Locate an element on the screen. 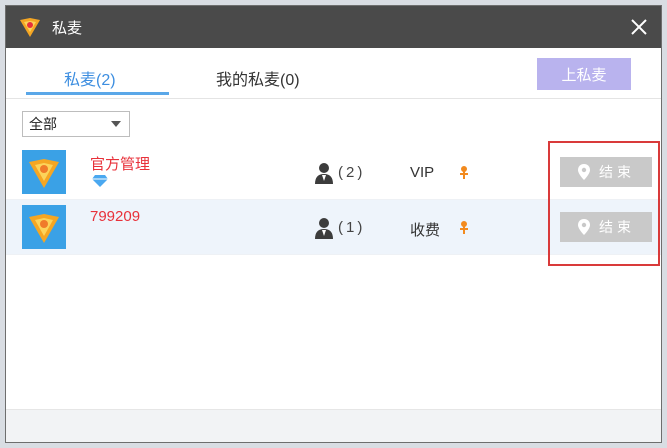  chevron-down-icon is located at coordinates (116, 124).